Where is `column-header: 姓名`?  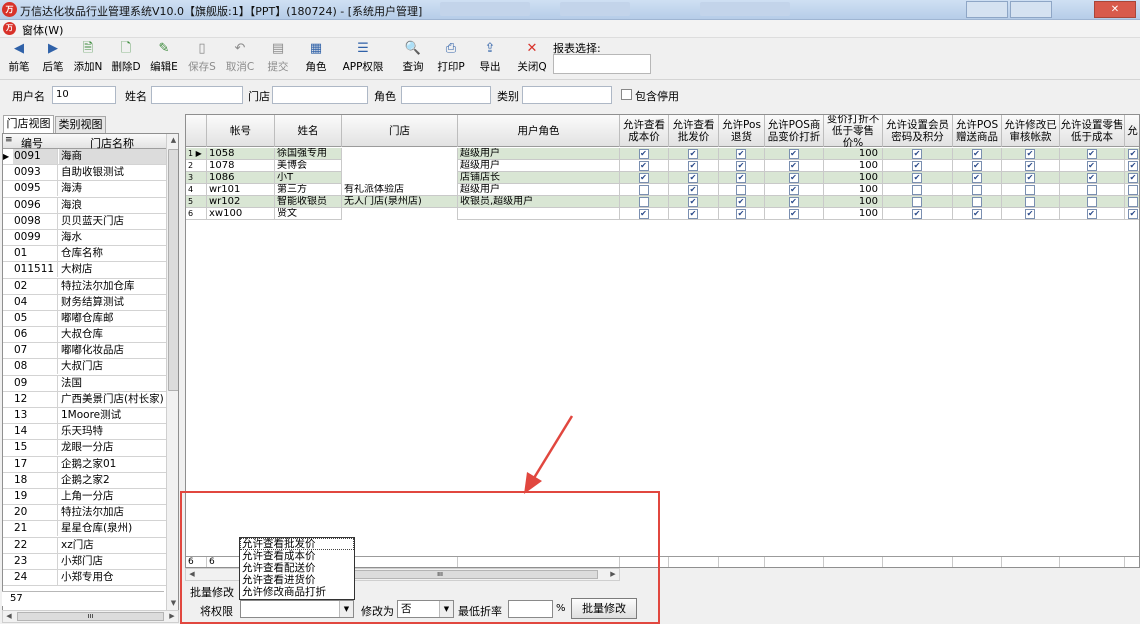 column-header: 姓名 is located at coordinates (308, 131).